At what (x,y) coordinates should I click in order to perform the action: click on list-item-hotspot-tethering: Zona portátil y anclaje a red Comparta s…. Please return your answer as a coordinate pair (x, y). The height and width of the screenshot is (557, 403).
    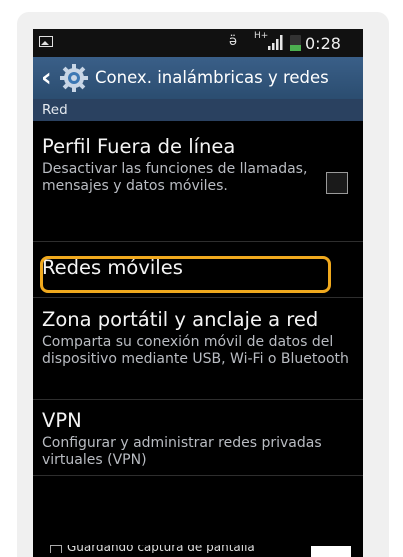
    Looking at the image, I should click on (201, 338).